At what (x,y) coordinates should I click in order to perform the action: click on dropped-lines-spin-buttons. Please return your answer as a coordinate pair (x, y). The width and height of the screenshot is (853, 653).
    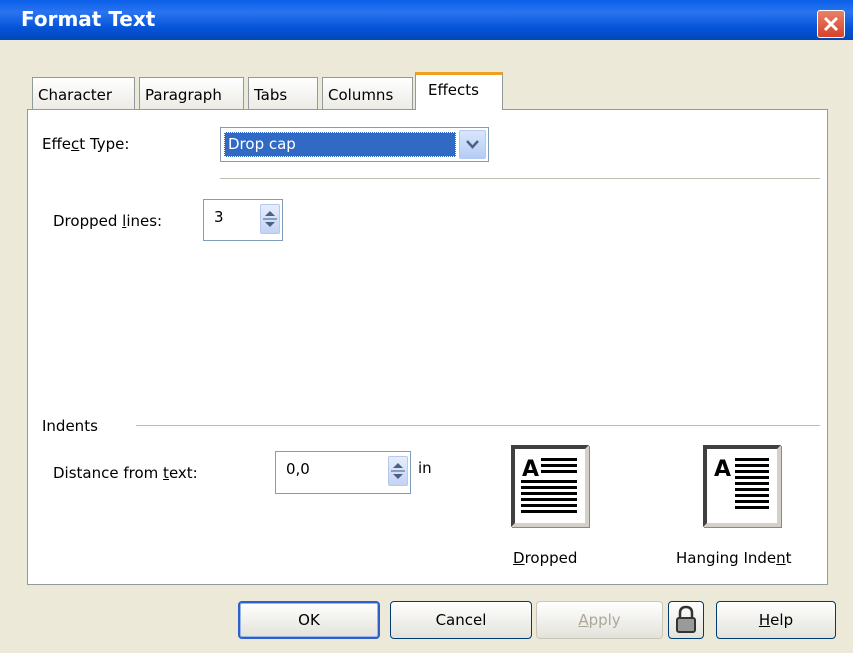
    Looking at the image, I should click on (270, 219).